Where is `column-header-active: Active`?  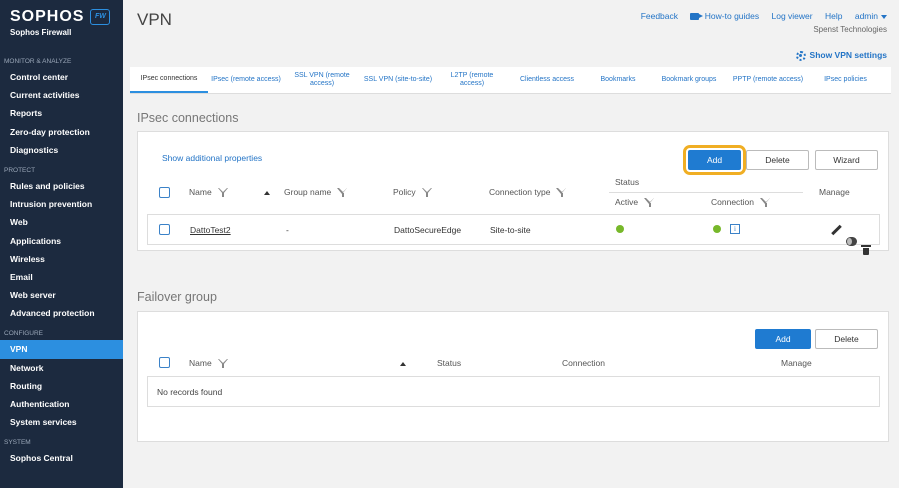
column-header-active: Active is located at coordinates (635, 202).